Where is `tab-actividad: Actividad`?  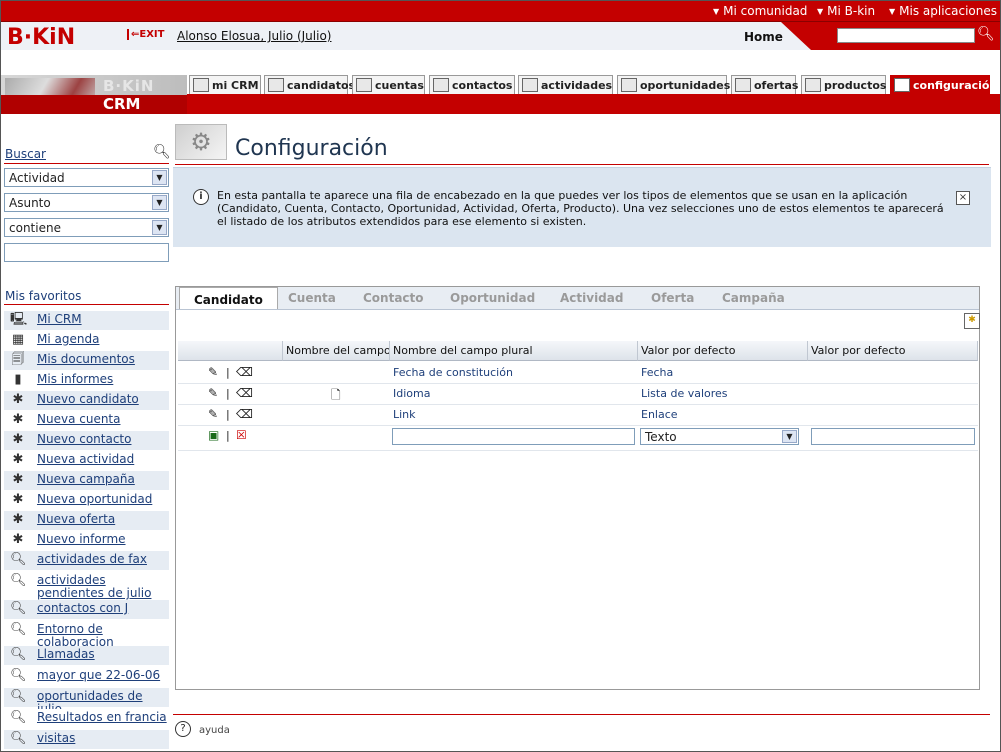
tab-actividad: Actividad is located at coordinates (591, 298).